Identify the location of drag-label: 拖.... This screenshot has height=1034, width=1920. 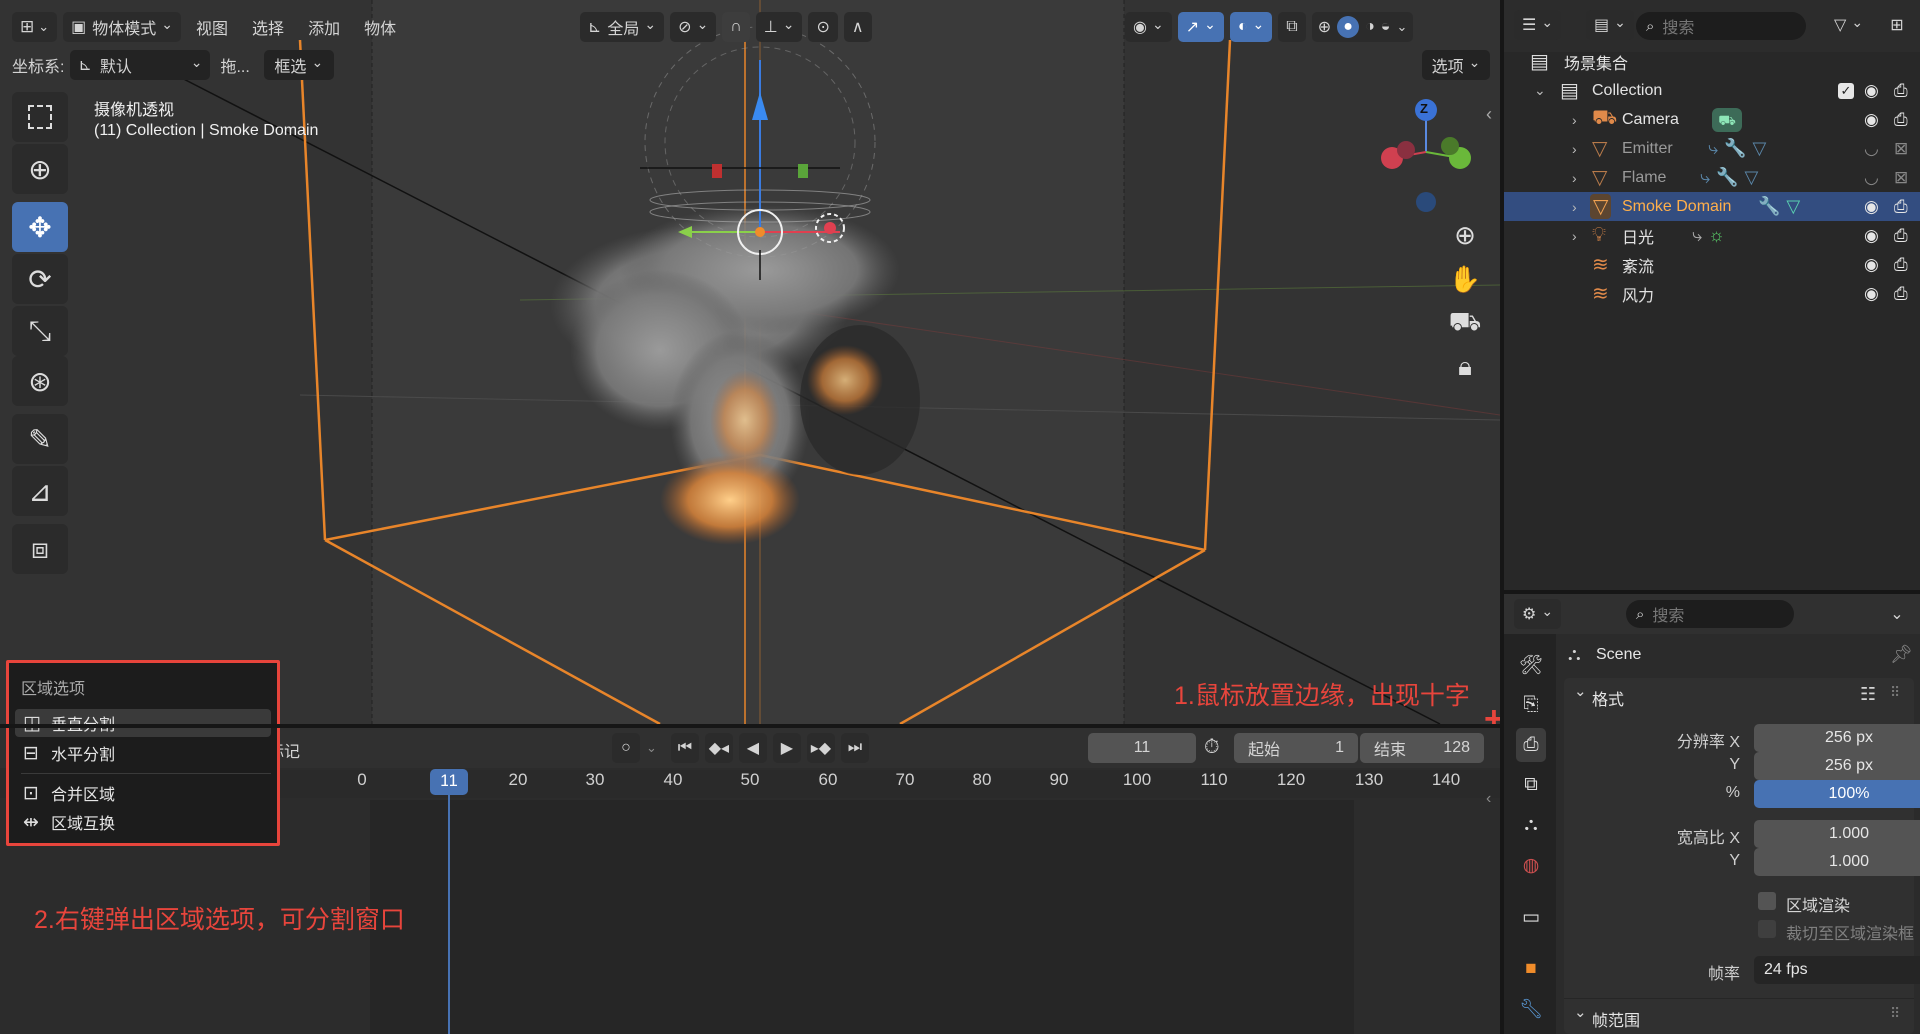
(234, 65).